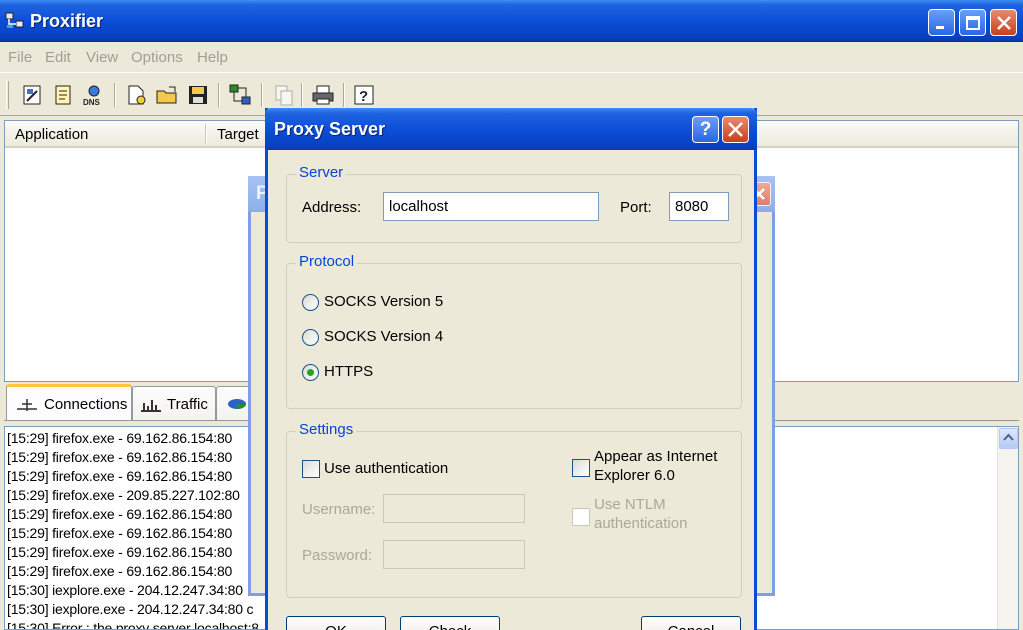  What do you see at coordinates (511, 21) in the screenshot?
I see `main-title-bar: Proxifier` at bounding box center [511, 21].